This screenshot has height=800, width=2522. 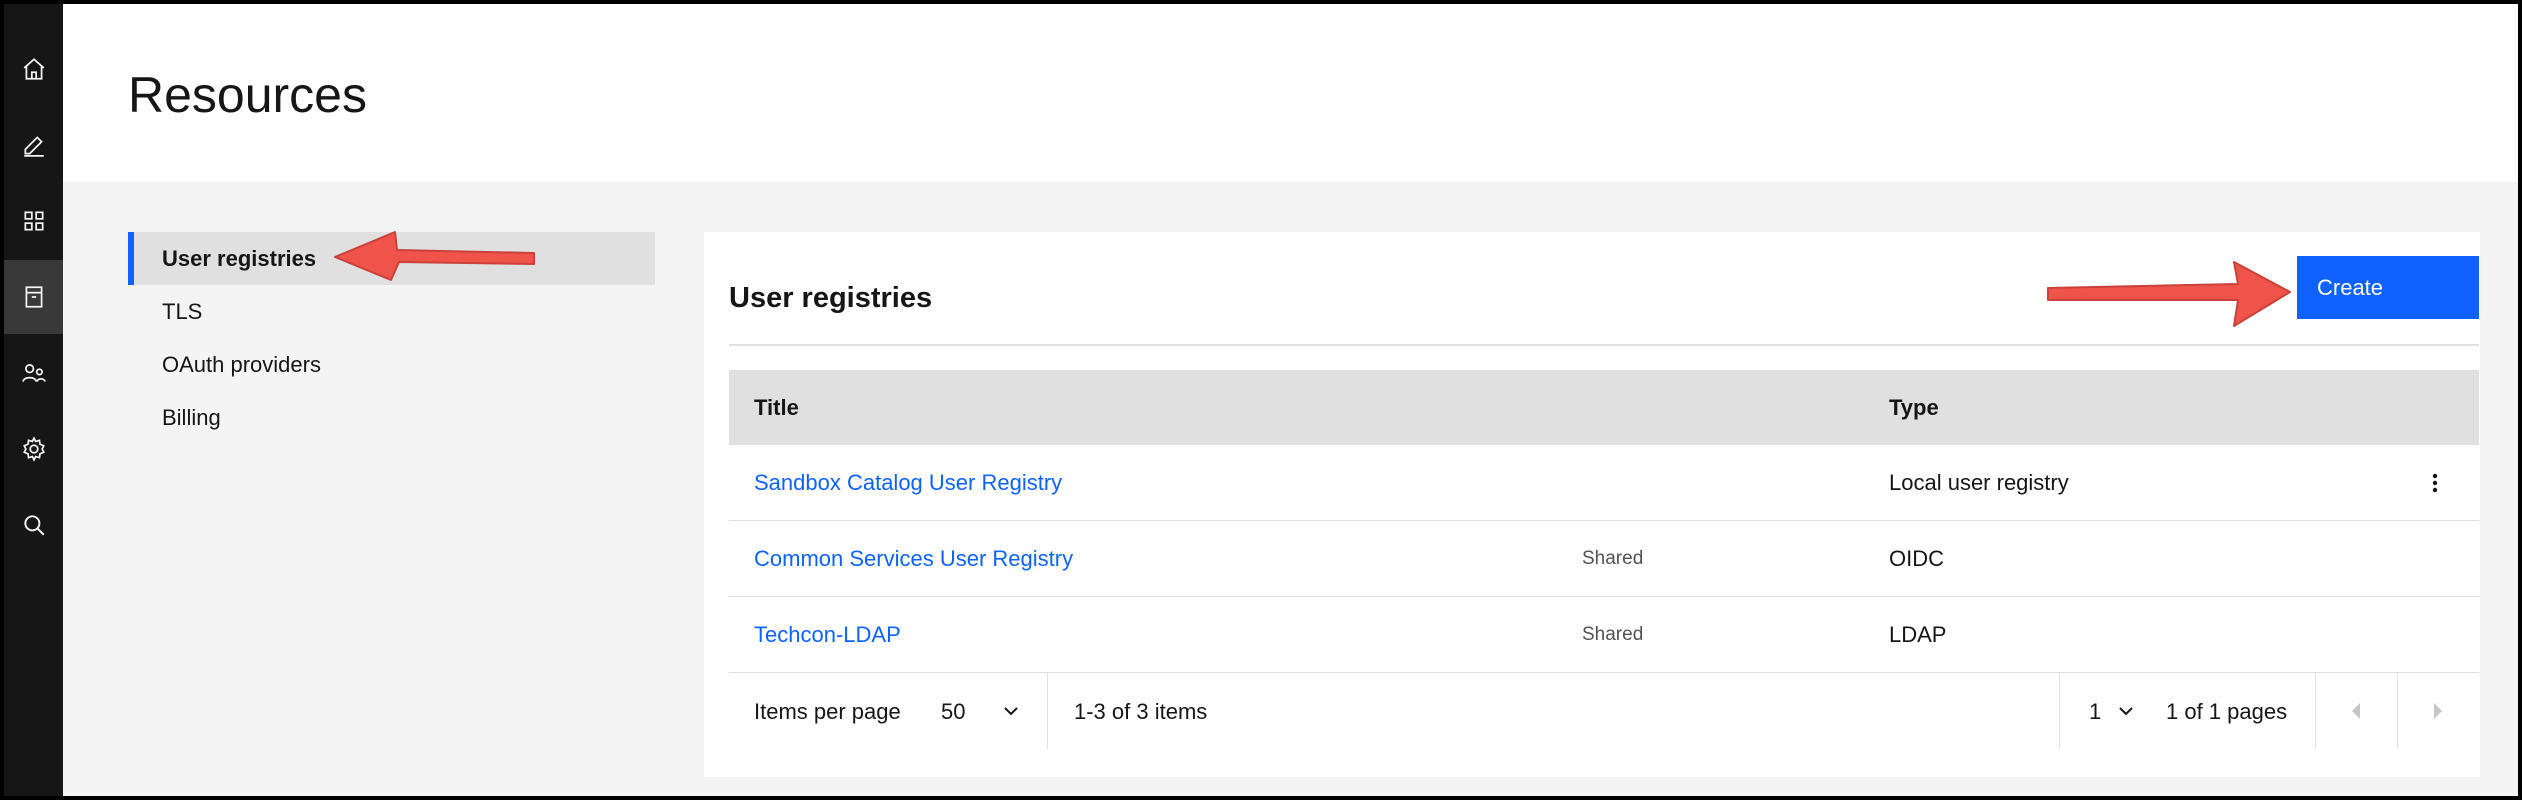 I want to click on page-select: 1, so click(x=2095, y=712).